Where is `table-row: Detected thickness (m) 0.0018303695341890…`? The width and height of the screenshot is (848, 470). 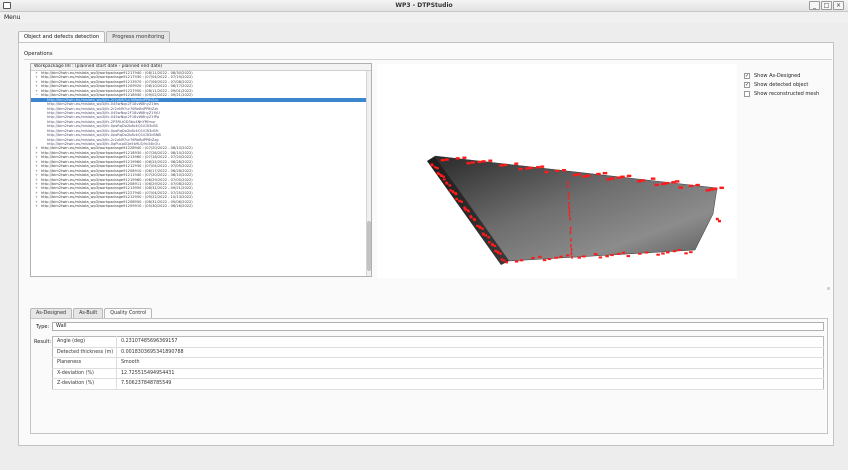 table-row: Detected thickness (m) 0.0018303695341890… is located at coordinates (438, 352).